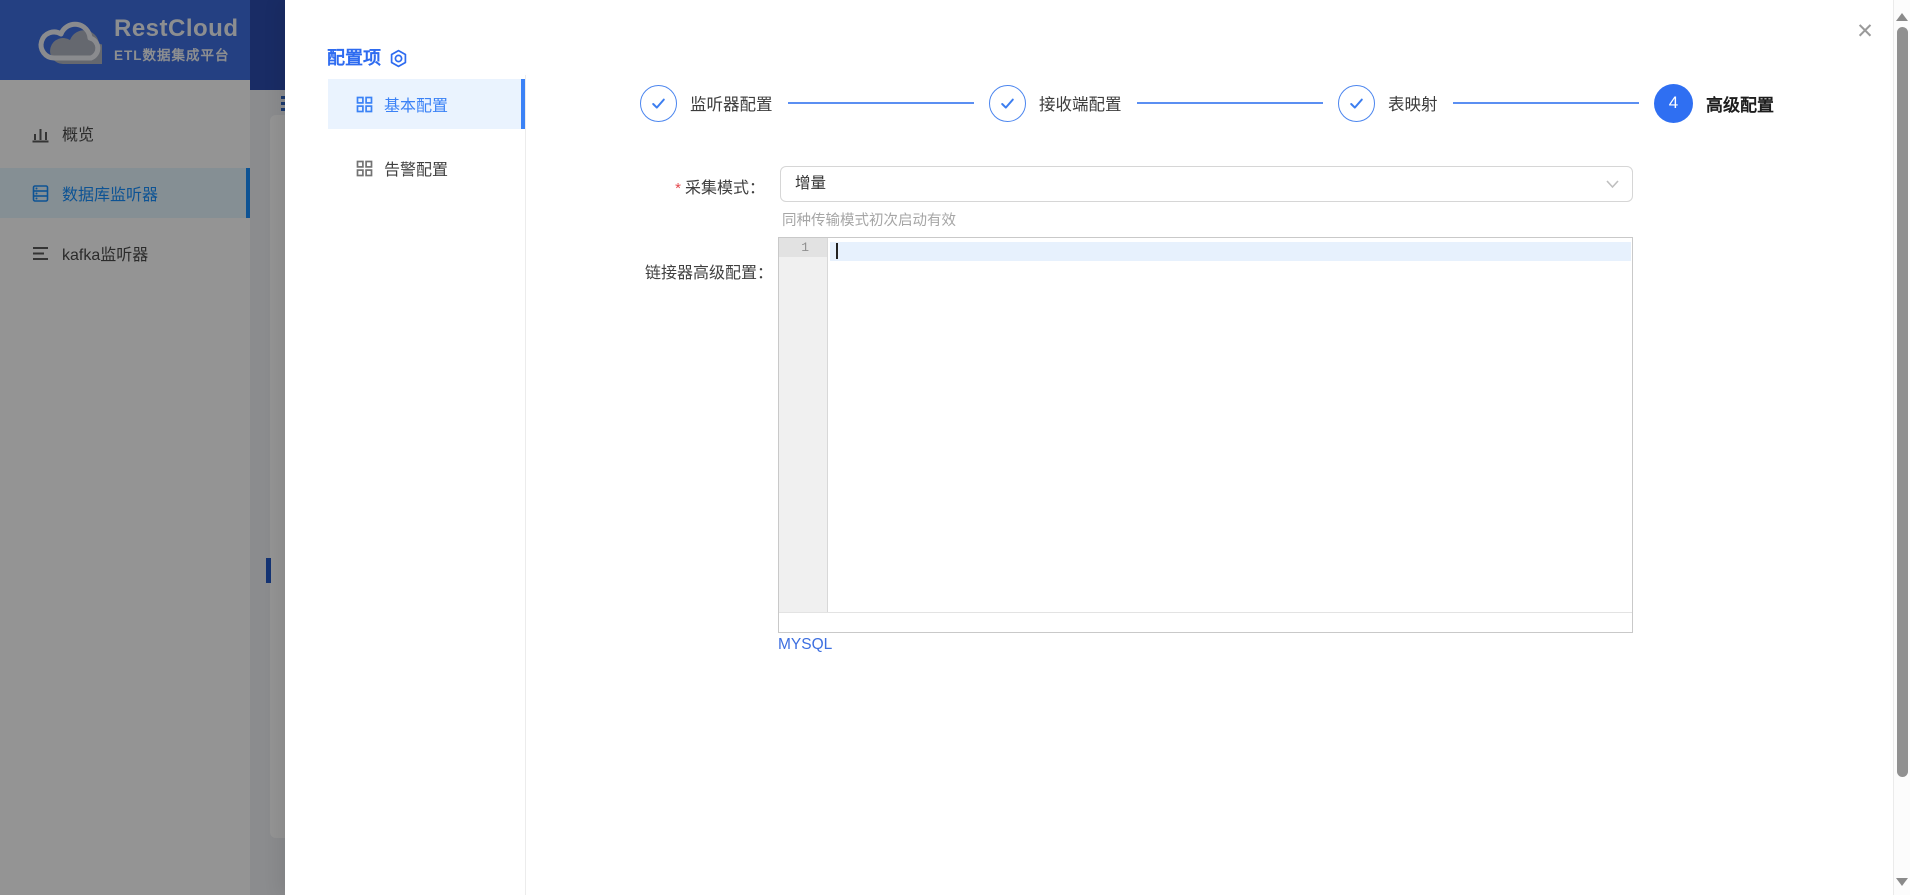 The width and height of the screenshot is (1910, 895). I want to click on config-nav-item-alert: 告警配置, so click(426, 168).